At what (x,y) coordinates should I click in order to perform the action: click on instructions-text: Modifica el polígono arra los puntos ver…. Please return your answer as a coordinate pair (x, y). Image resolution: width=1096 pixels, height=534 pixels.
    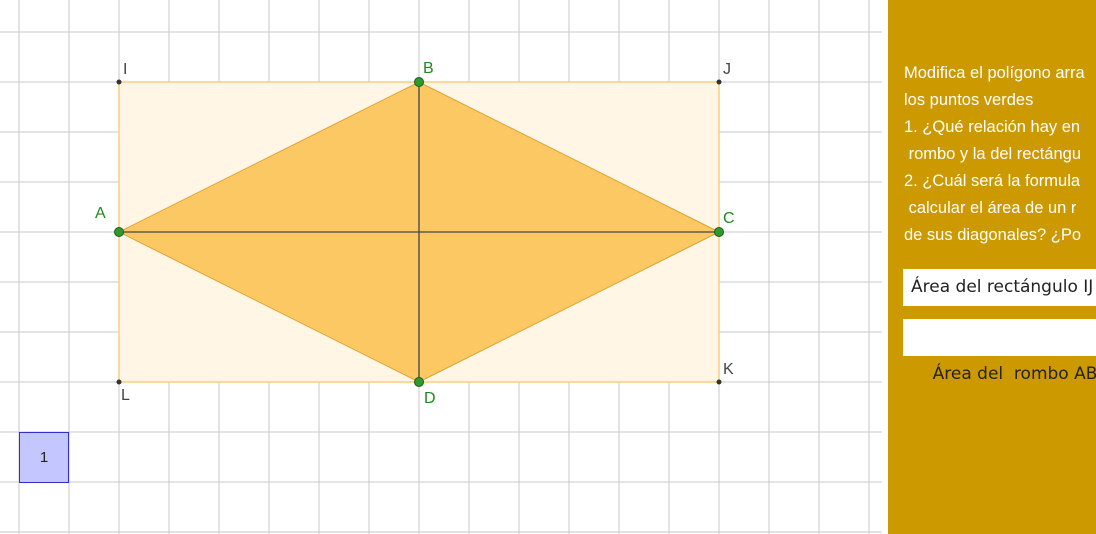
    Looking at the image, I should click on (1000, 154).